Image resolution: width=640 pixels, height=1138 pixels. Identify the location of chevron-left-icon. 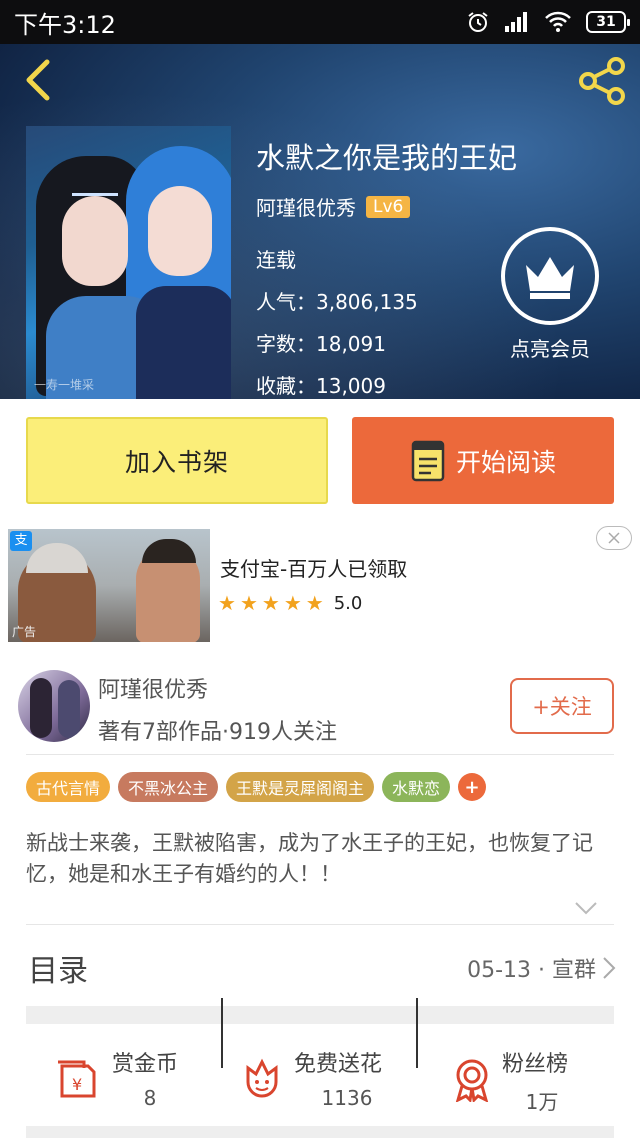
(38, 80).